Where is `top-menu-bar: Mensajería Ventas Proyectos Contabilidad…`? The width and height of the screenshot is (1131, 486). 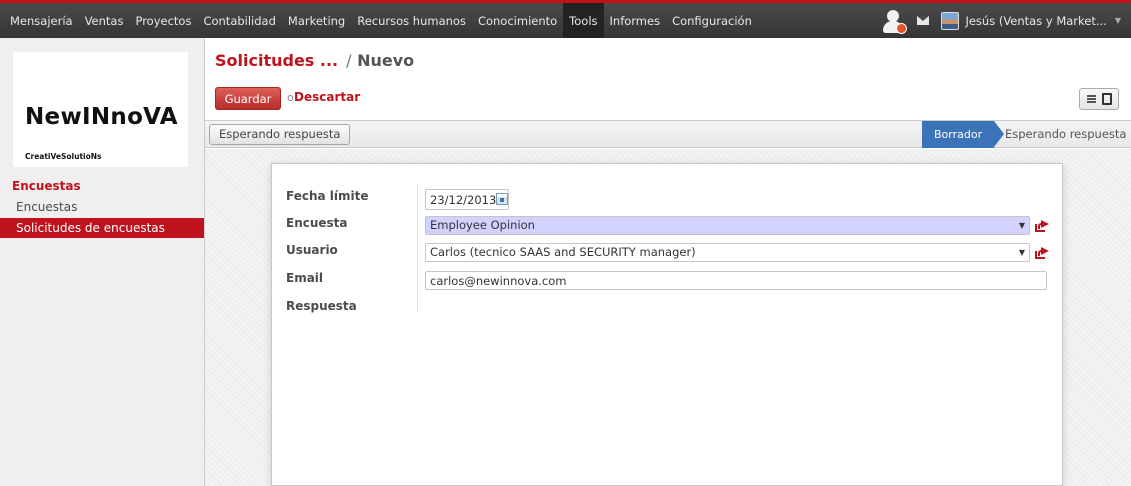
top-menu-bar: Mensajería Ventas Proyectos Contabilidad… is located at coordinates (565, 19).